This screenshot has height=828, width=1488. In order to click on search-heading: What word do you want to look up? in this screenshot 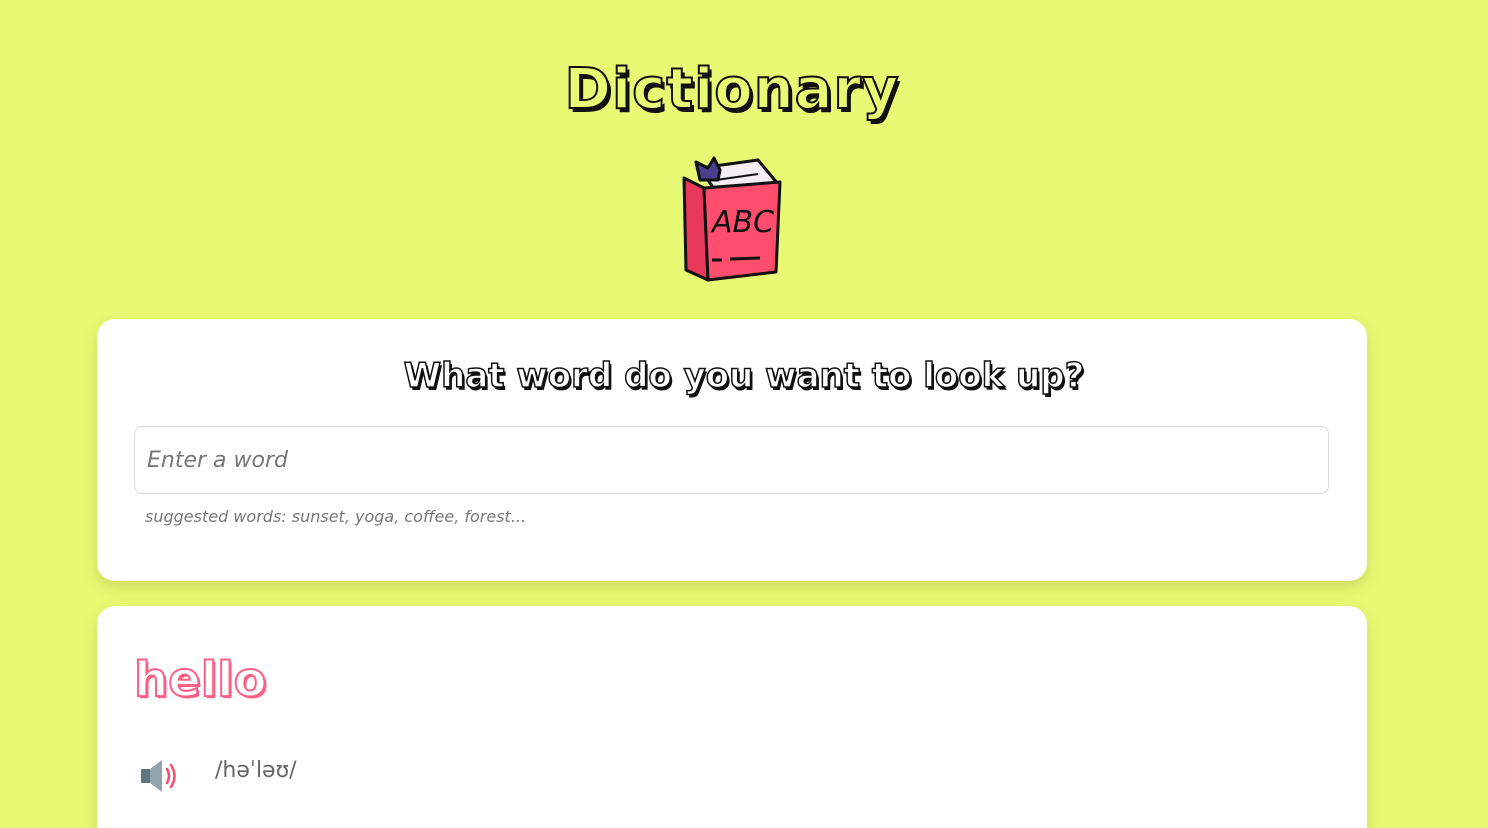, I will do `click(744, 376)`.